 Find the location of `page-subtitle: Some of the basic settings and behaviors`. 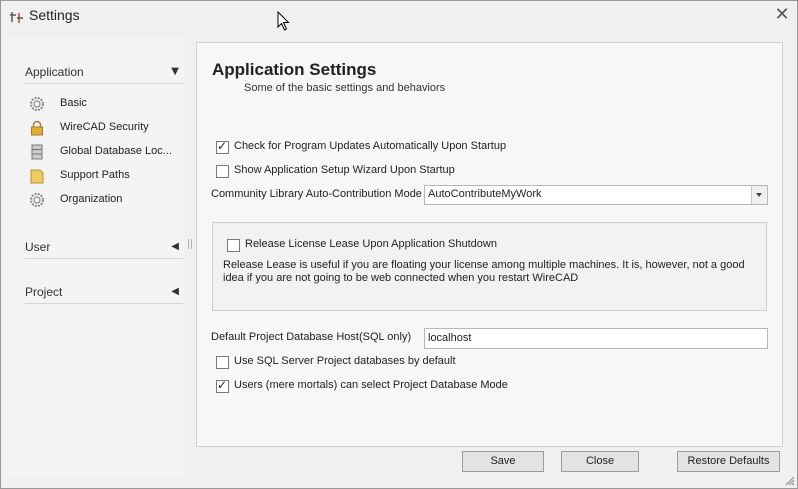

page-subtitle: Some of the basic settings and behaviors is located at coordinates (345, 88).